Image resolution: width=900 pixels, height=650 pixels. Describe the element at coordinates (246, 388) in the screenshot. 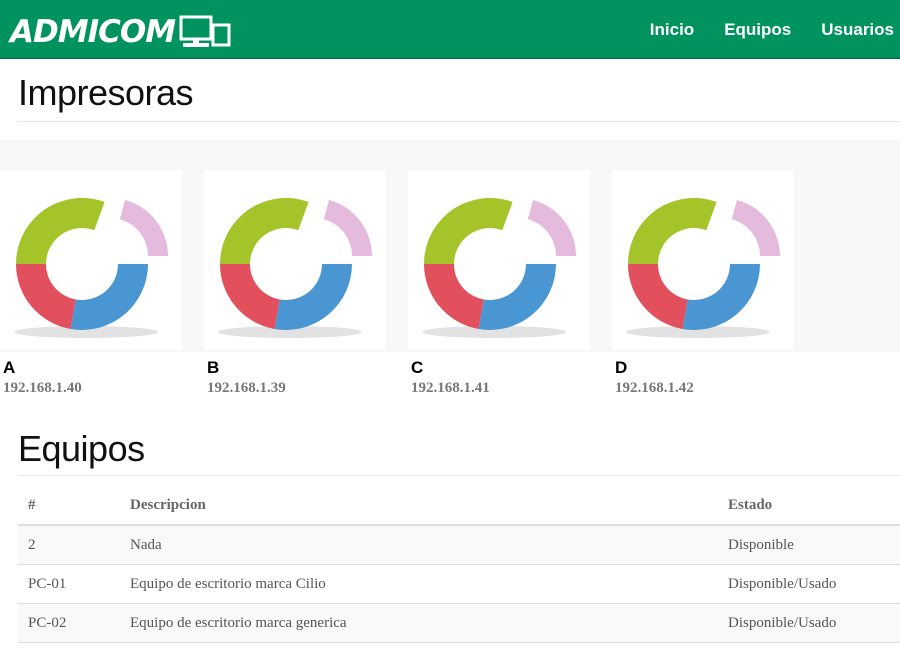

I see `printer-ip: 192.168.1.39` at that location.